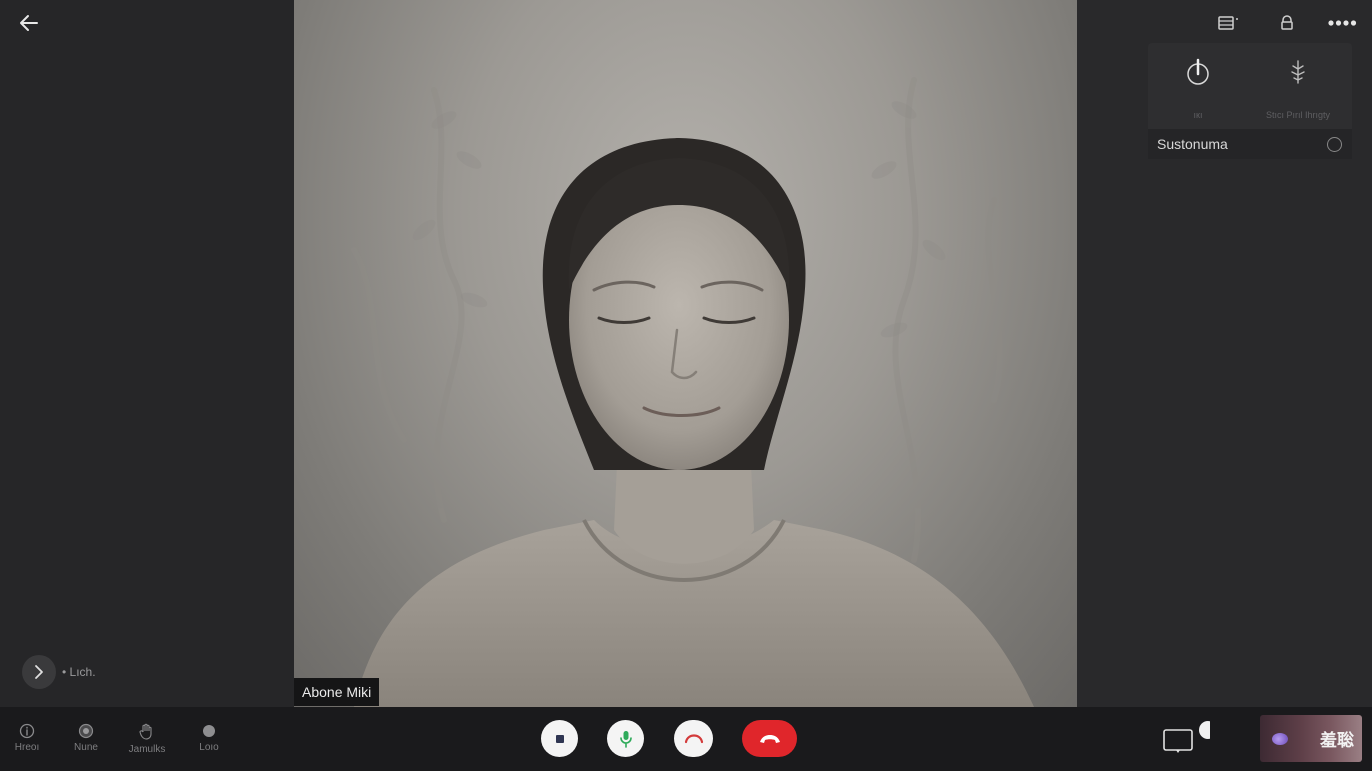 The width and height of the screenshot is (1372, 771). I want to click on hand-icon, so click(145, 731).